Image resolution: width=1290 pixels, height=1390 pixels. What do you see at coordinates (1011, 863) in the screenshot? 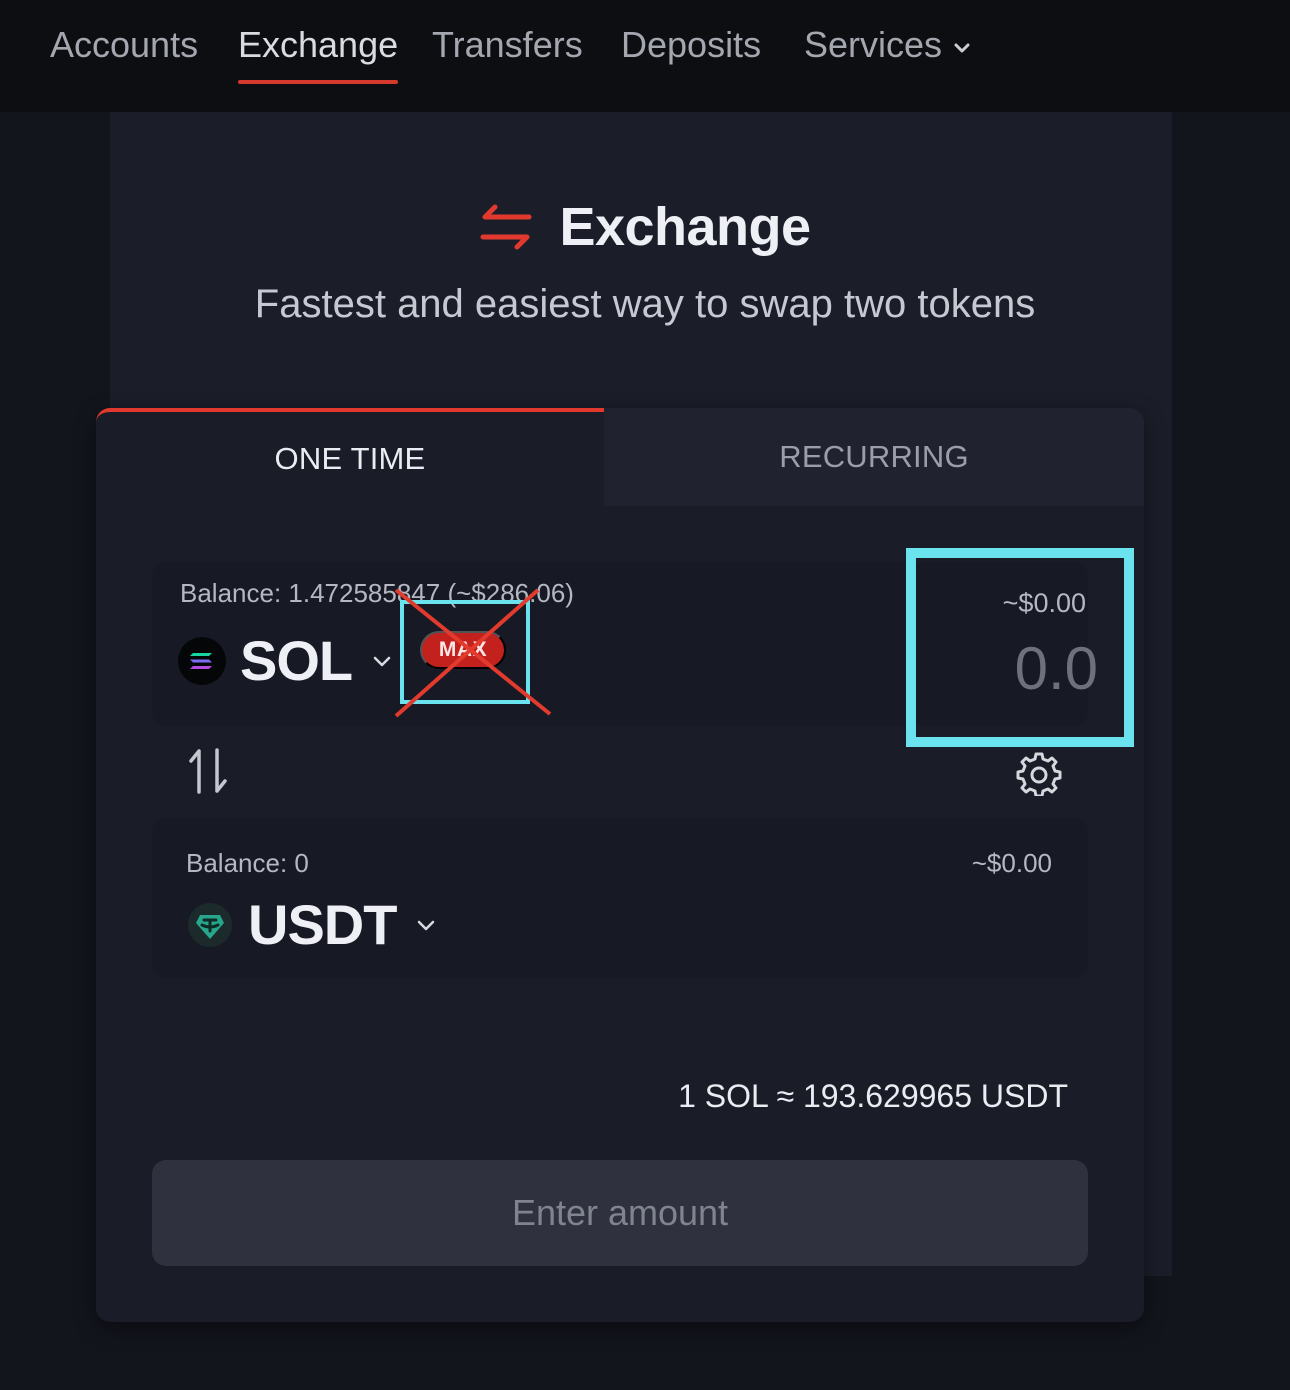
I see `to-usd-value: ~$0.00` at bounding box center [1011, 863].